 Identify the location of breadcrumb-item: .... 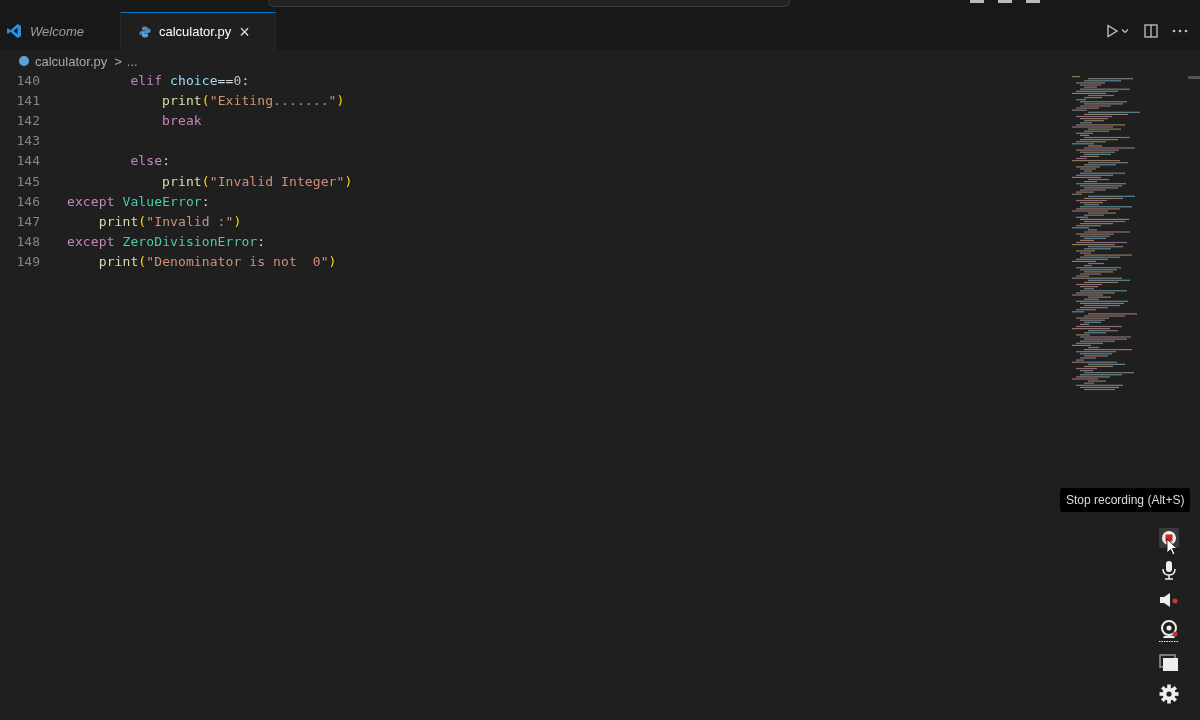
(132, 61).